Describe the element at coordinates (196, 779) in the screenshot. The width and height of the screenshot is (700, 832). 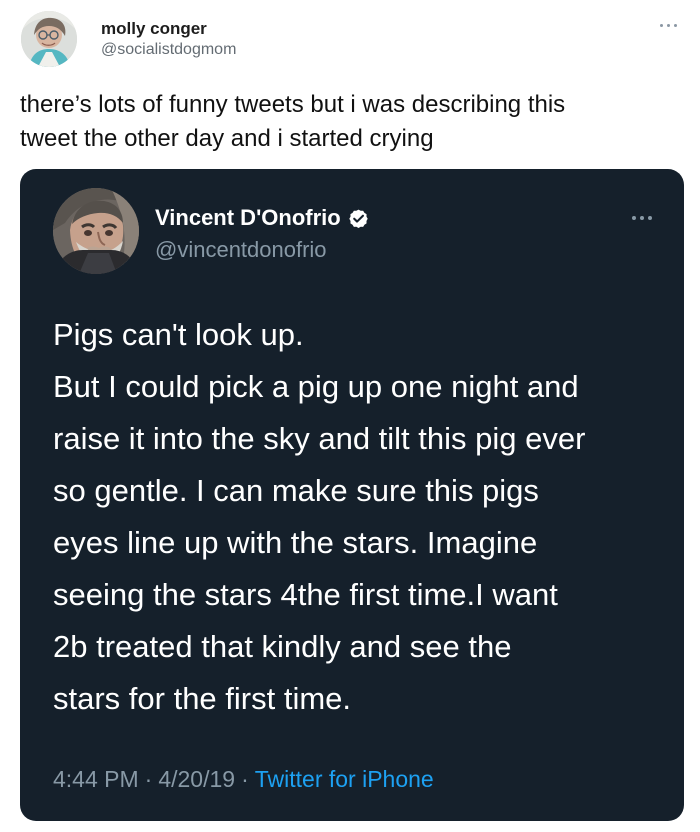
I see `quoted-tweet-date: 4/20/19` at that location.